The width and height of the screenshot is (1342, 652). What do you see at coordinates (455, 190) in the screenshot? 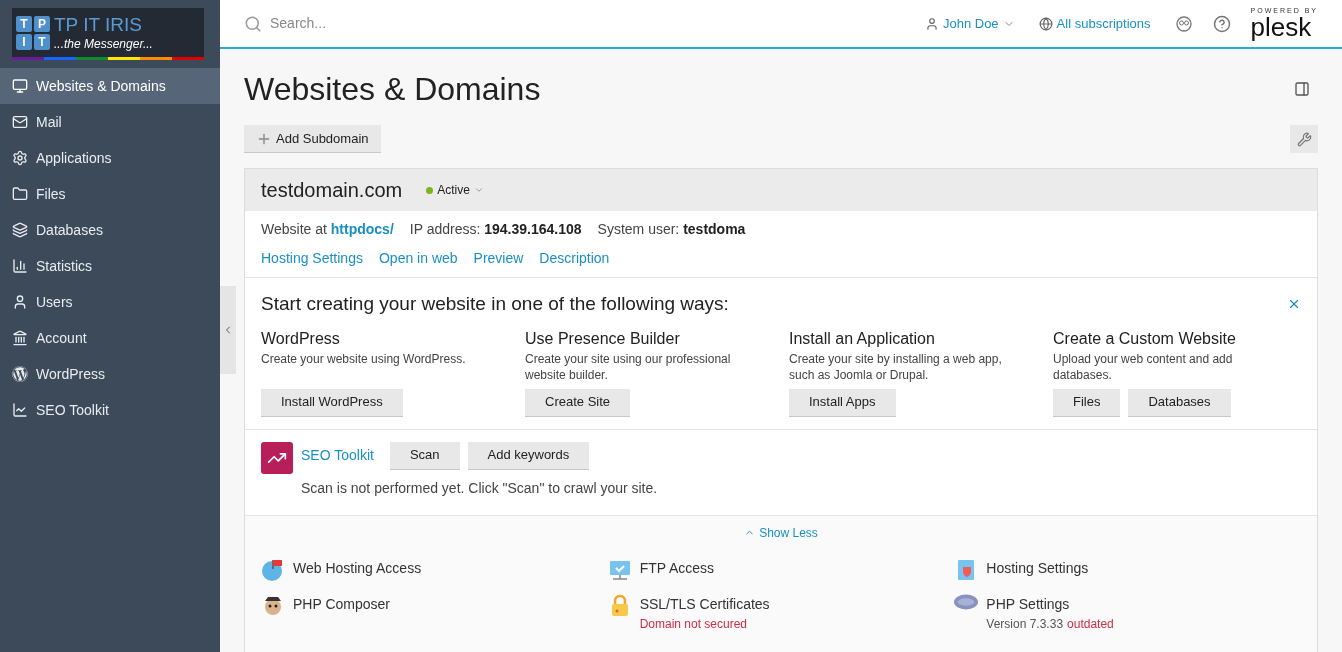
I see `status-dropdown: Active` at bounding box center [455, 190].